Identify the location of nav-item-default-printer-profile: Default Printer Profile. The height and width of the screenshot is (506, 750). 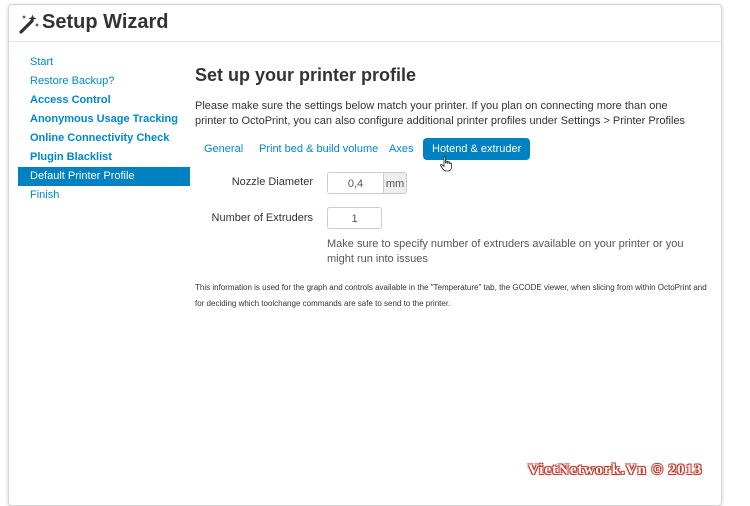
(104, 176).